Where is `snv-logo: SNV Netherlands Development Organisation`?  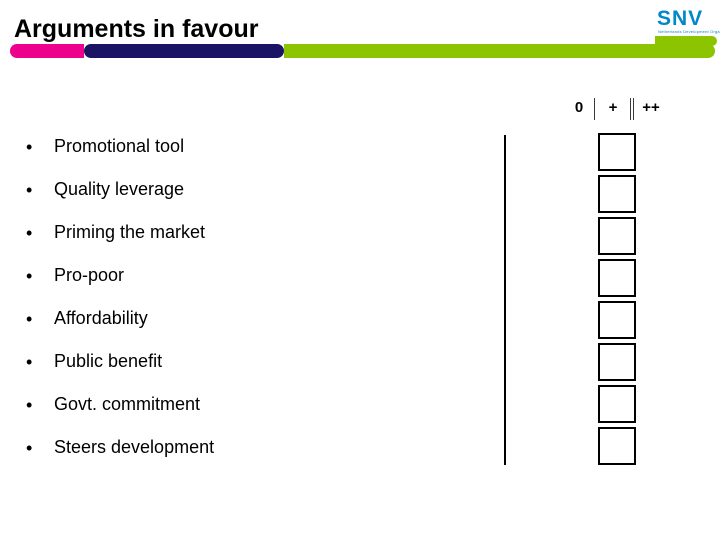 snv-logo: SNV Netherlands Development Organisation is located at coordinates (687, 26).